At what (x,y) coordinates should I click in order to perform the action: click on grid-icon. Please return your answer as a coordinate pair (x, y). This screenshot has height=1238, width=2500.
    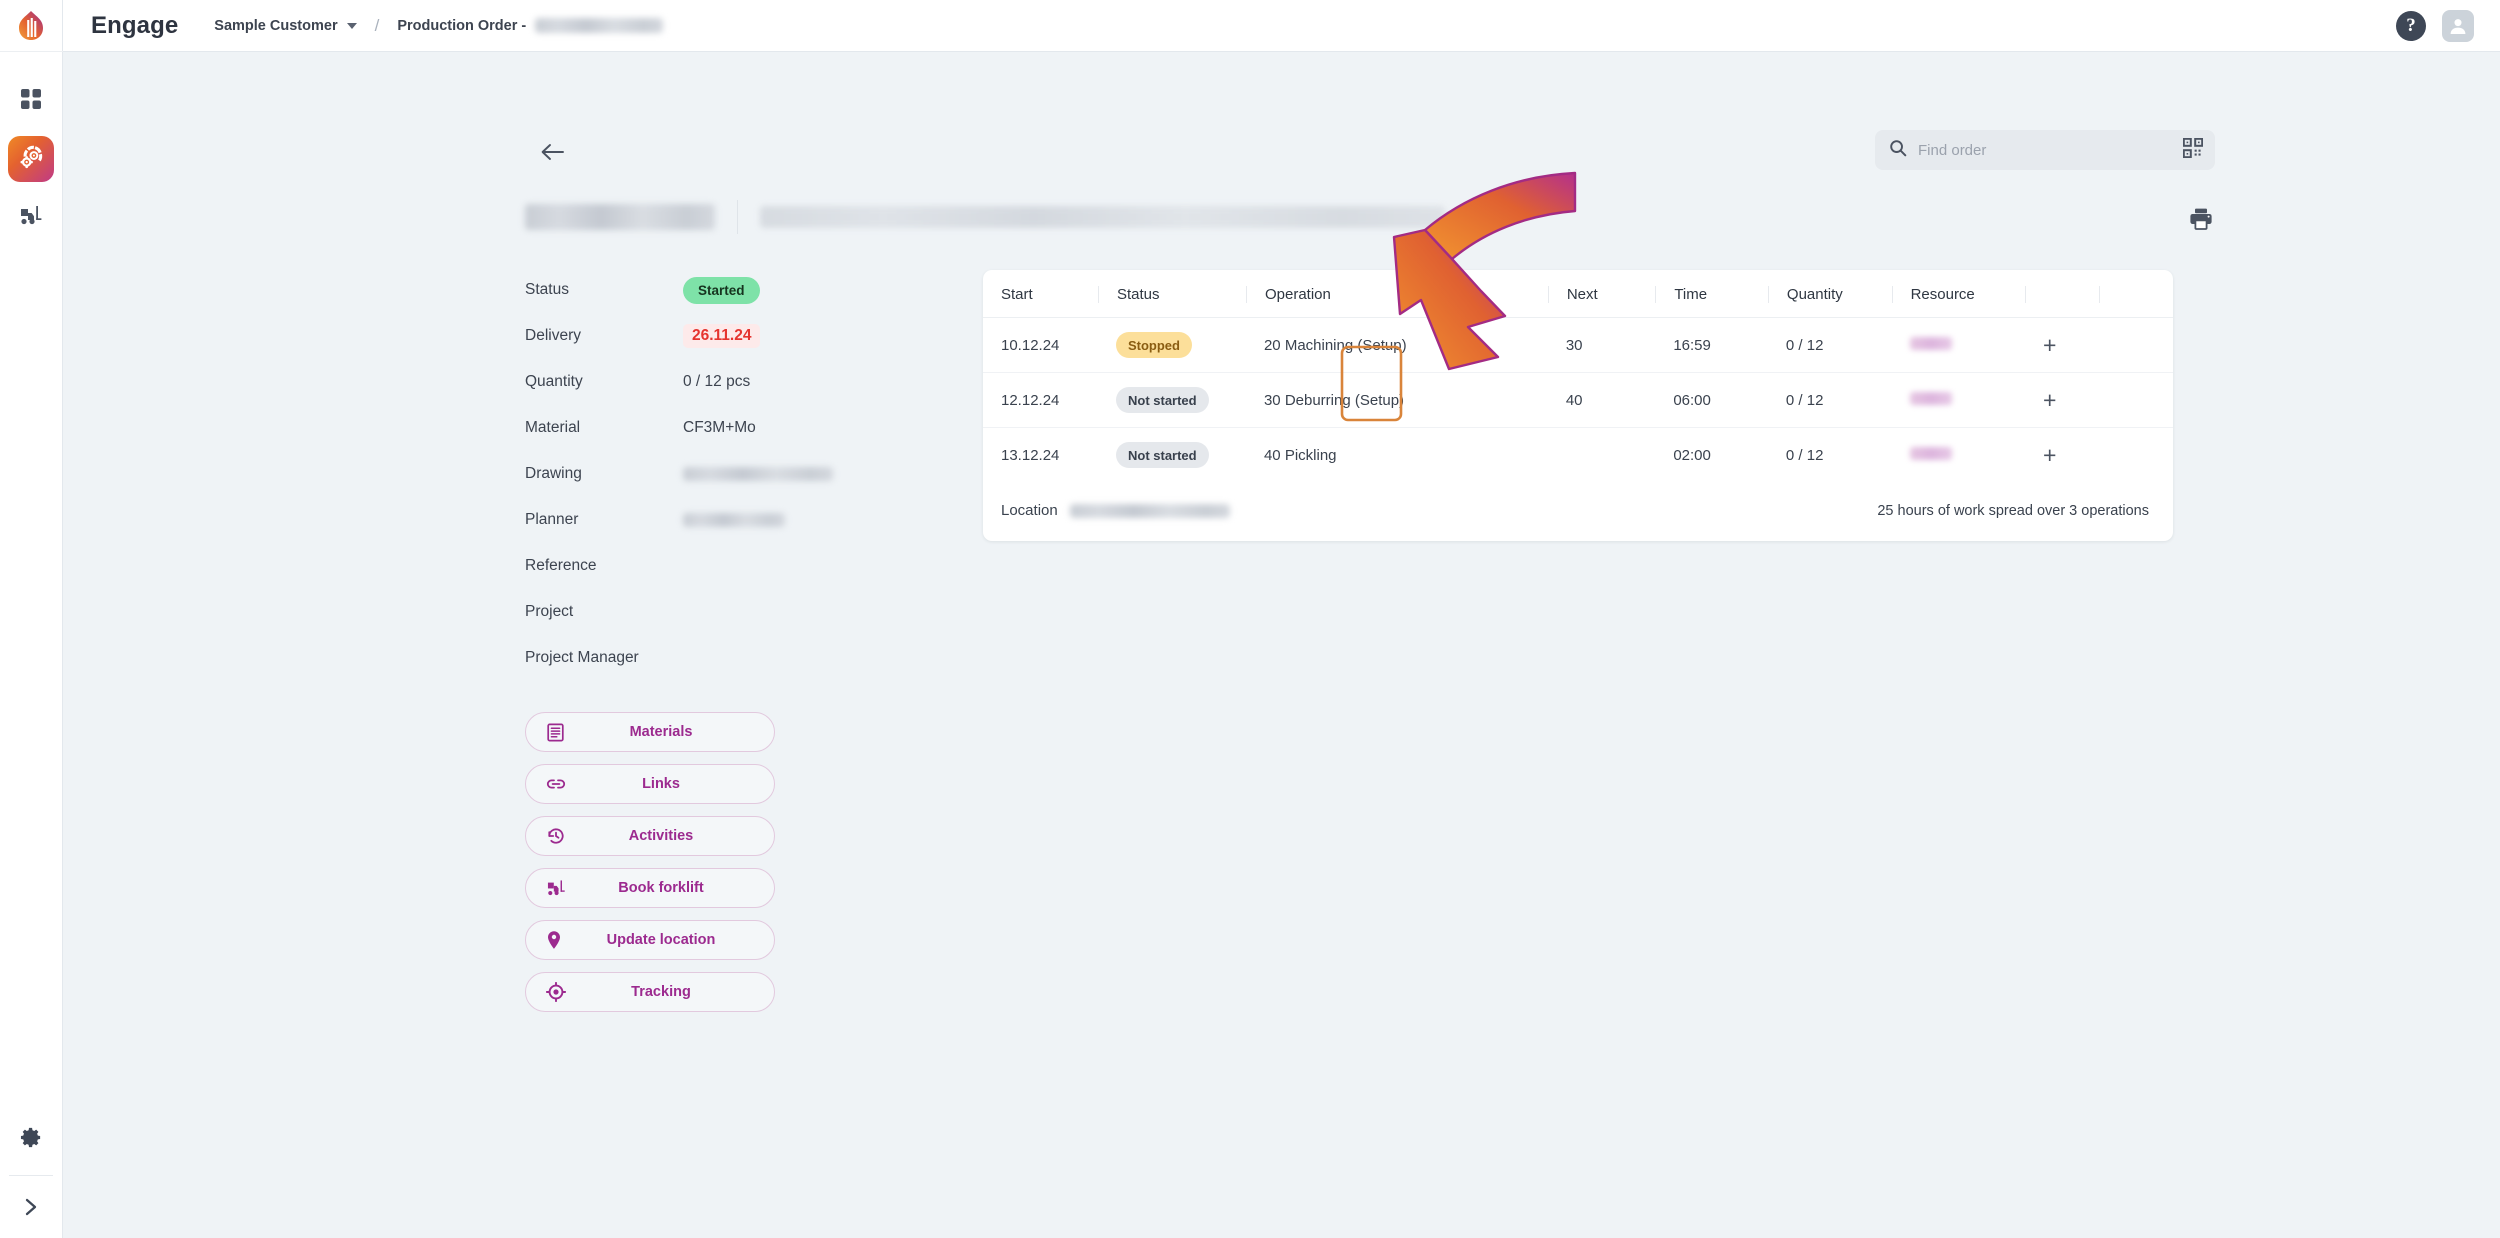
    Looking at the image, I should click on (31, 101).